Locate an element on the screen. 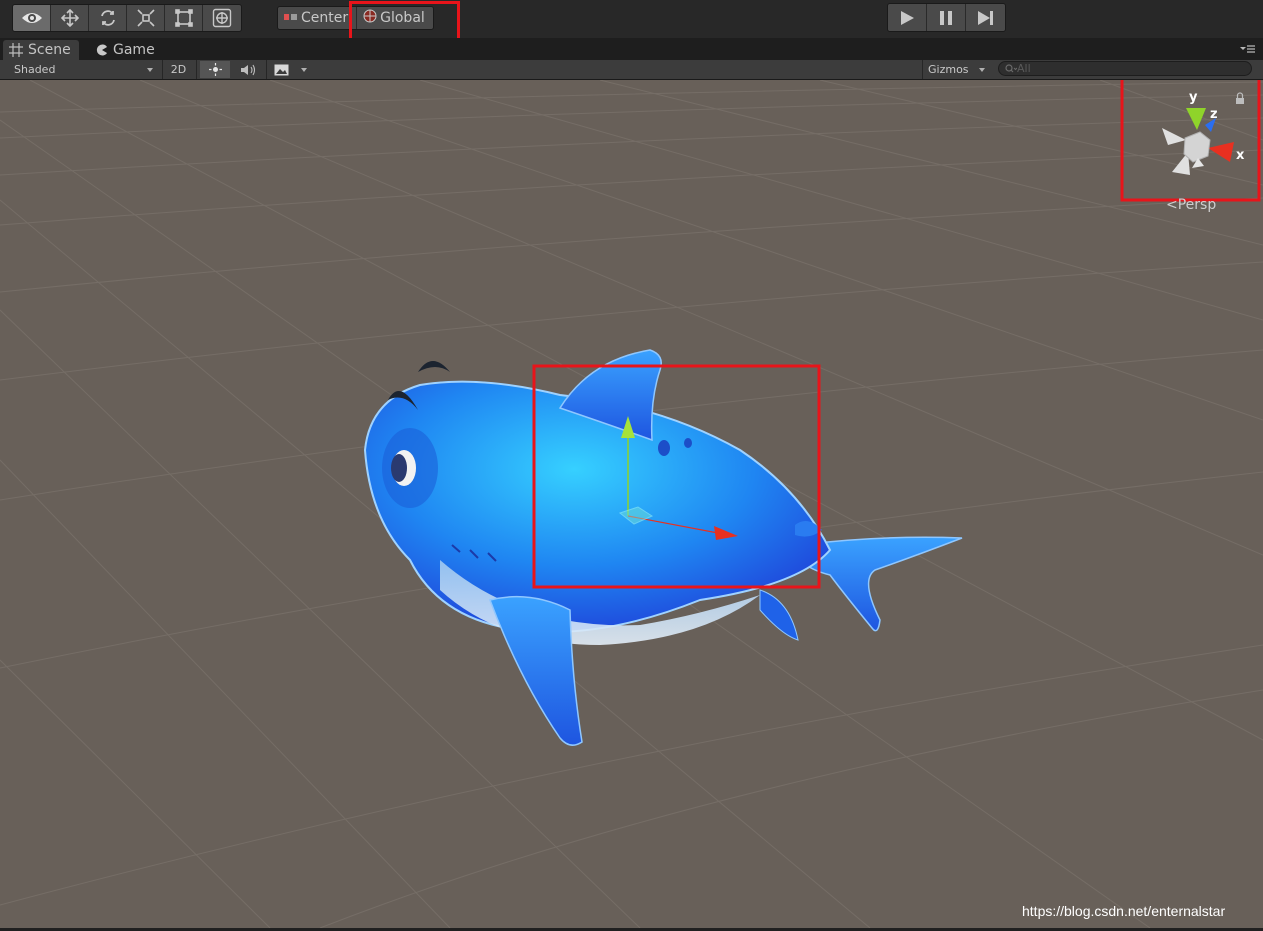 The image size is (1263, 931). pivot-center-icon is located at coordinates (291, 18).